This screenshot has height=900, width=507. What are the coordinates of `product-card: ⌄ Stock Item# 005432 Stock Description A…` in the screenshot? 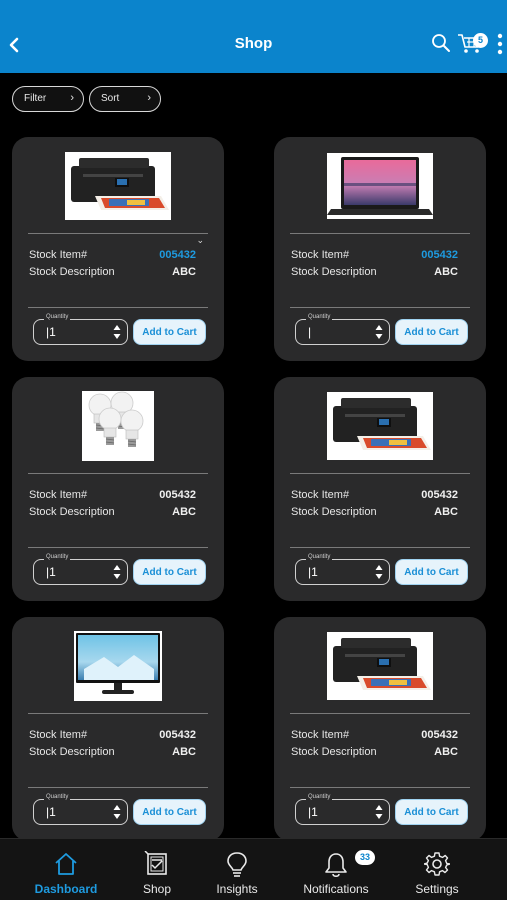 It's located at (118, 249).